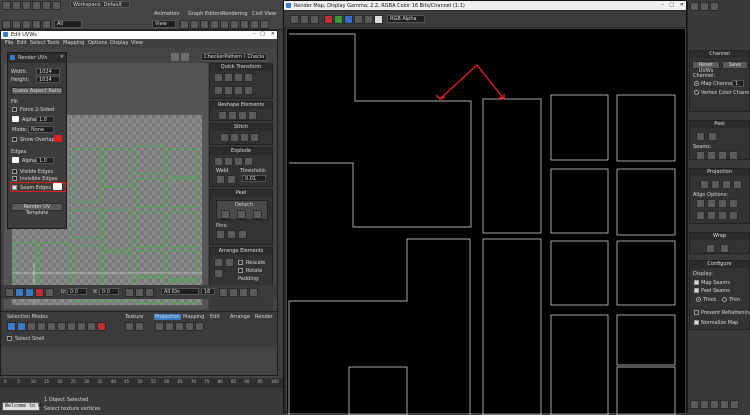 This screenshot has height=415, width=750. Describe the element at coordinates (696, 312) in the screenshot. I see `prevent-reflattening-checkbox` at that location.